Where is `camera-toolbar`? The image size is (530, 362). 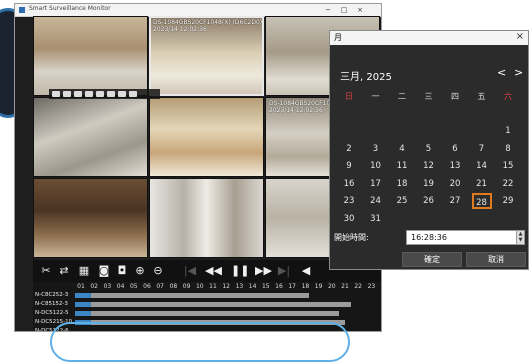 camera-toolbar is located at coordinates (104, 94).